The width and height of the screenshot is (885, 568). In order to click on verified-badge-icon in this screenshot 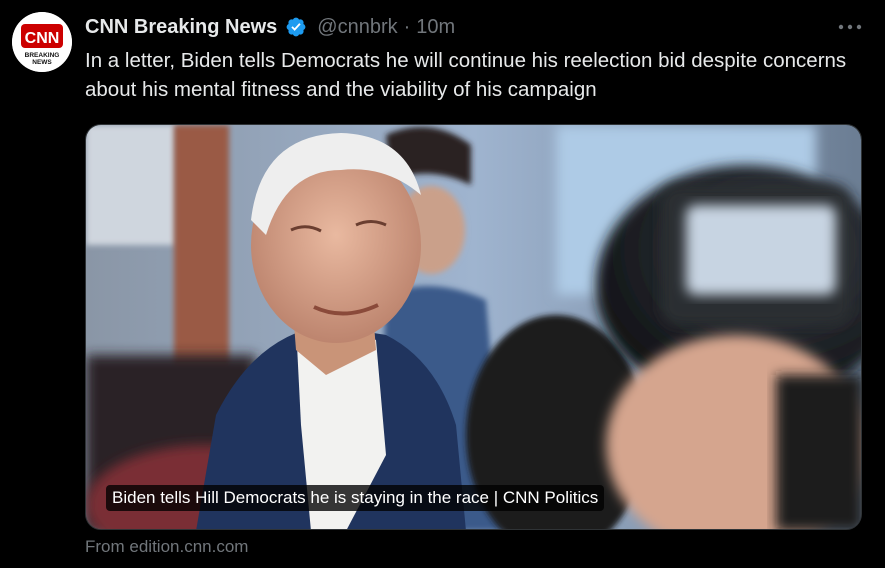, I will do `click(296, 27)`.